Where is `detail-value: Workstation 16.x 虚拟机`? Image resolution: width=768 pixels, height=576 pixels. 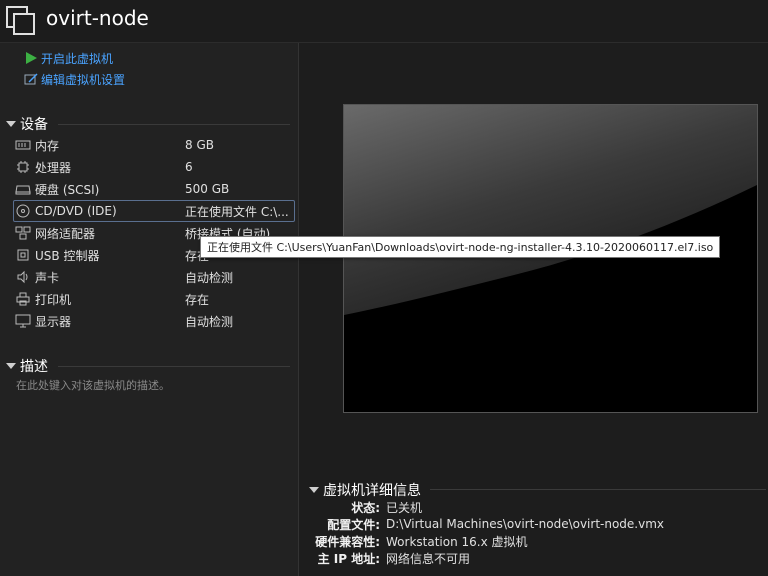
detail-value: Workstation 16.x 虚拟机 is located at coordinates (457, 541).